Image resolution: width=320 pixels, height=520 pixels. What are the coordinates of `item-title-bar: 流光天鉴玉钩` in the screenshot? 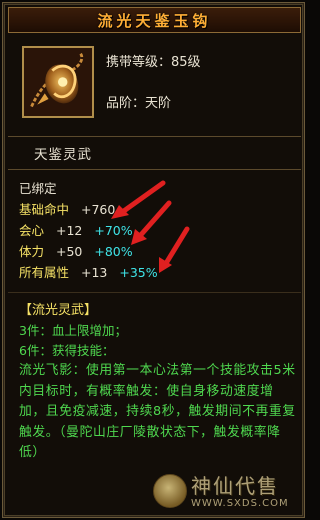 It's located at (154, 20).